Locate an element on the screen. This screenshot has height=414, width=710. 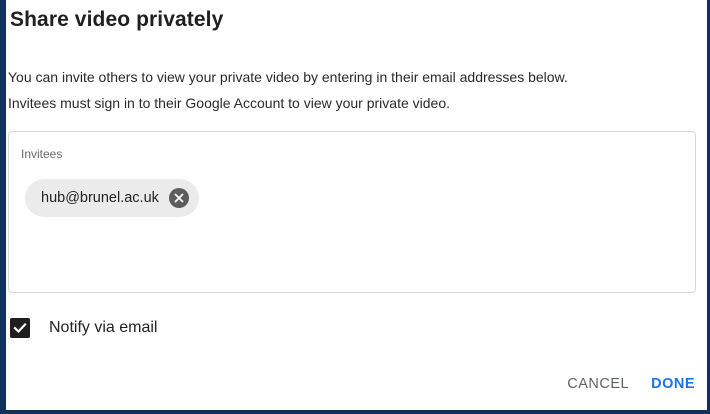
dialog-title: Share video privately is located at coordinates (117, 19).